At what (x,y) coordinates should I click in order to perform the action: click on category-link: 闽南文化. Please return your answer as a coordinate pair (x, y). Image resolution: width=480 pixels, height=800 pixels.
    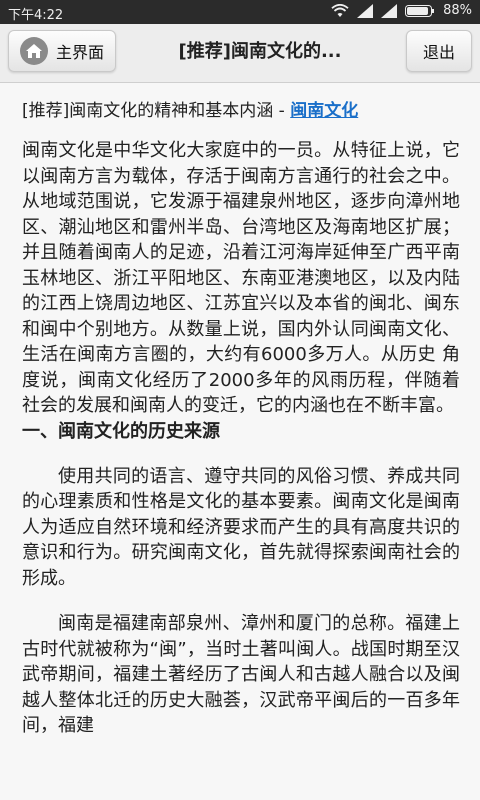
    Looking at the image, I should click on (324, 111).